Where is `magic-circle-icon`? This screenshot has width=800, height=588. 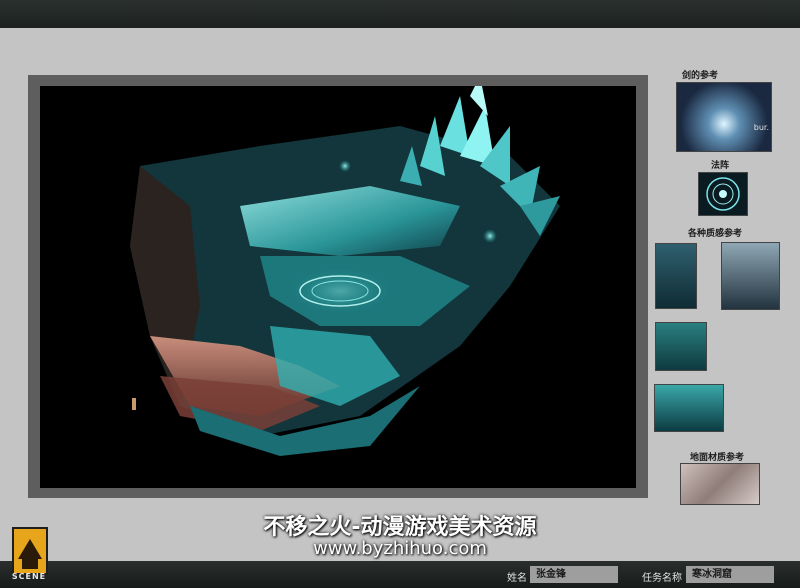 magic-circle-icon is located at coordinates (723, 194).